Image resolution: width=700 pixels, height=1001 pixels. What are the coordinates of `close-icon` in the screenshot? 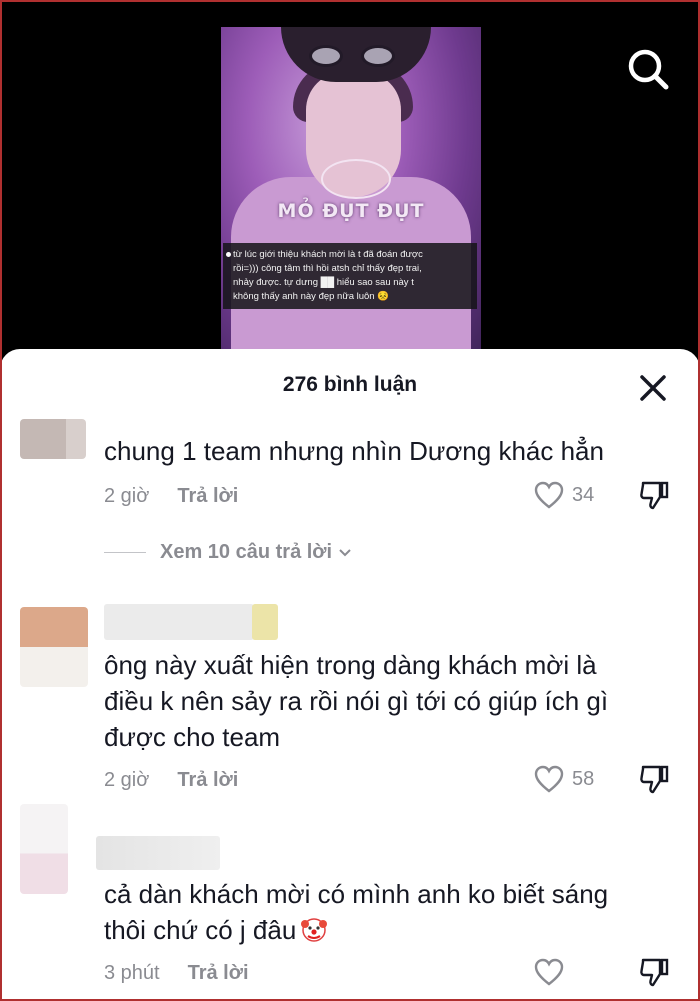 It's located at (653, 388).